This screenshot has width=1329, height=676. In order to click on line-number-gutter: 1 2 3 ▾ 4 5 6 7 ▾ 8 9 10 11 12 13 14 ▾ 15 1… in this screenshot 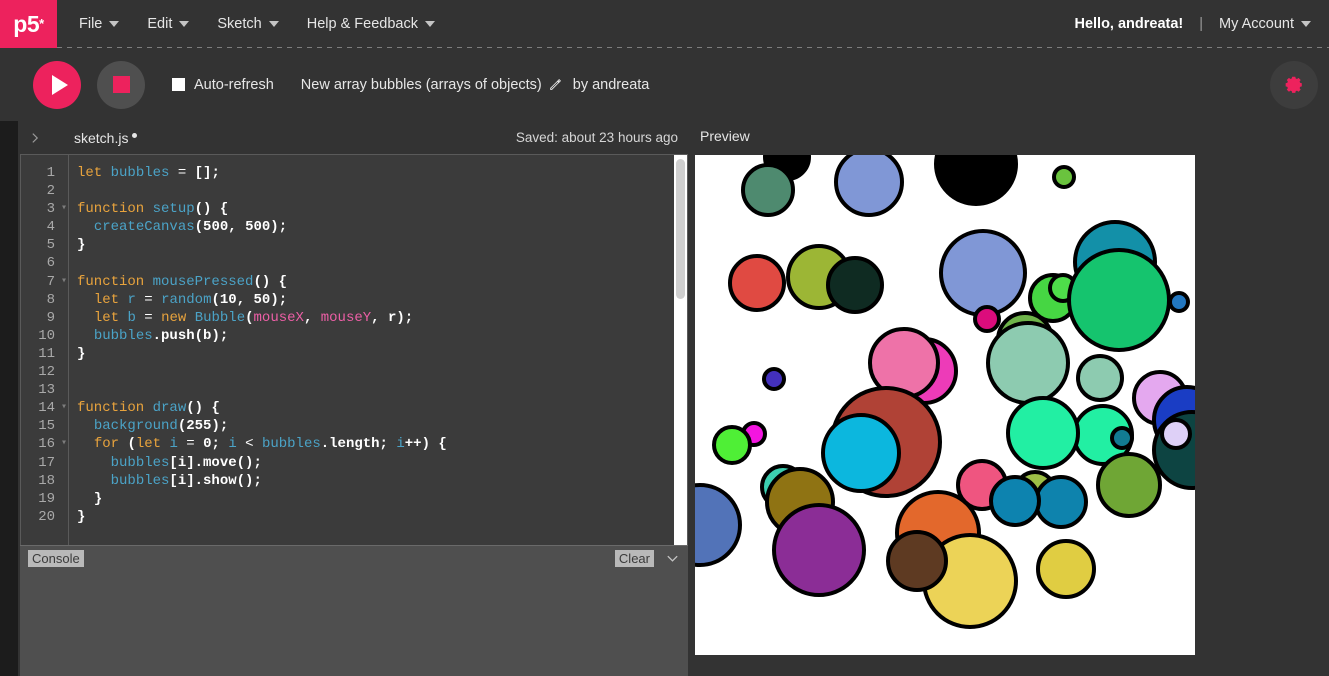, I will do `click(45, 358)`.